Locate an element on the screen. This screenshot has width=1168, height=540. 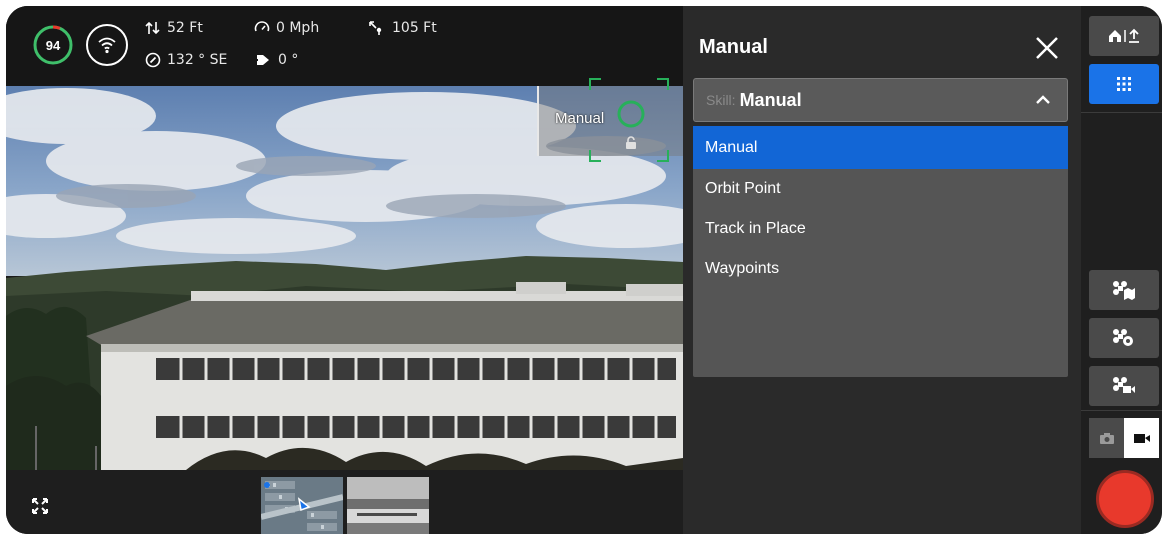
record-button is located at coordinates (1125, 499).